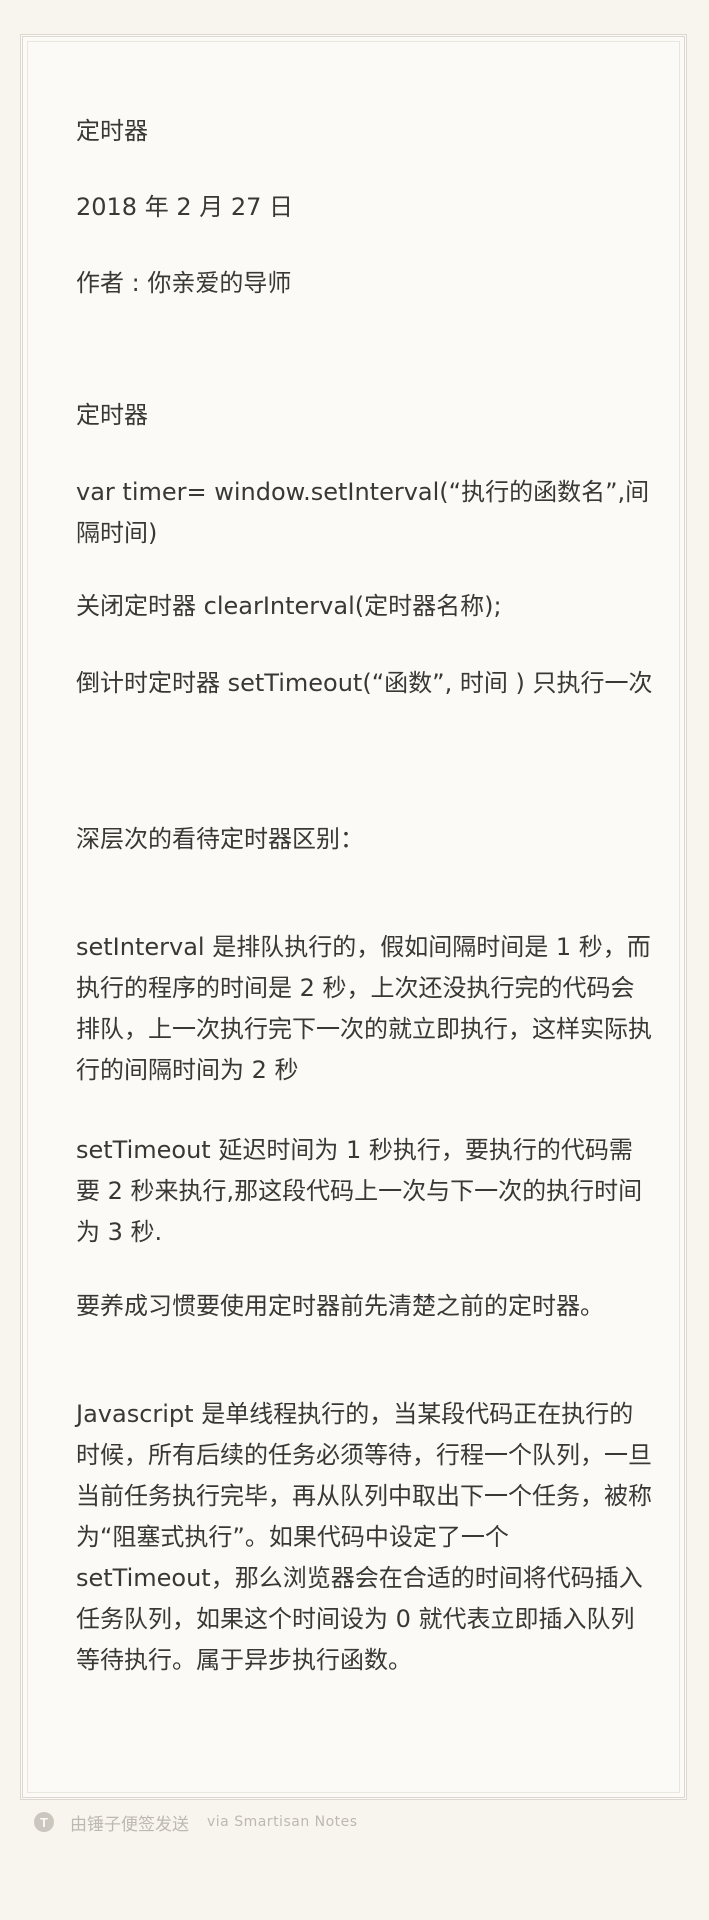  Describe the element at coordinates (196, 1822) in the screenshot. I see `footer-signature: T 由锤子便签发送 via Smartisan Notes` at that location.